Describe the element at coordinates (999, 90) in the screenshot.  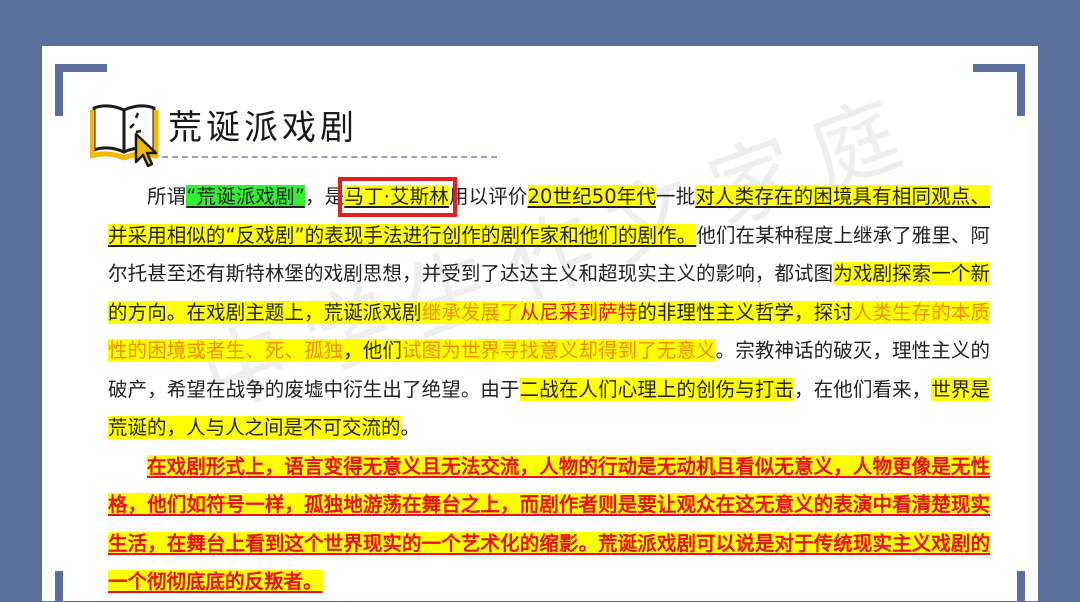
I see `frame-corner-top-right` at that location.